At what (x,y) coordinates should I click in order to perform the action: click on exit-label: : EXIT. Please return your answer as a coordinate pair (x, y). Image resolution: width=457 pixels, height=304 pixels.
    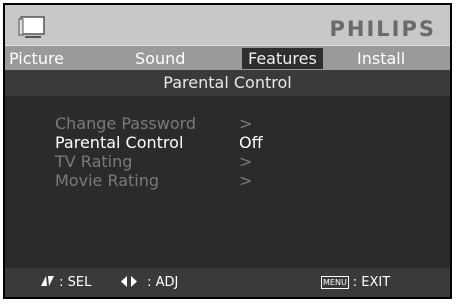
    Looking at the image, I should click on (371, 282).